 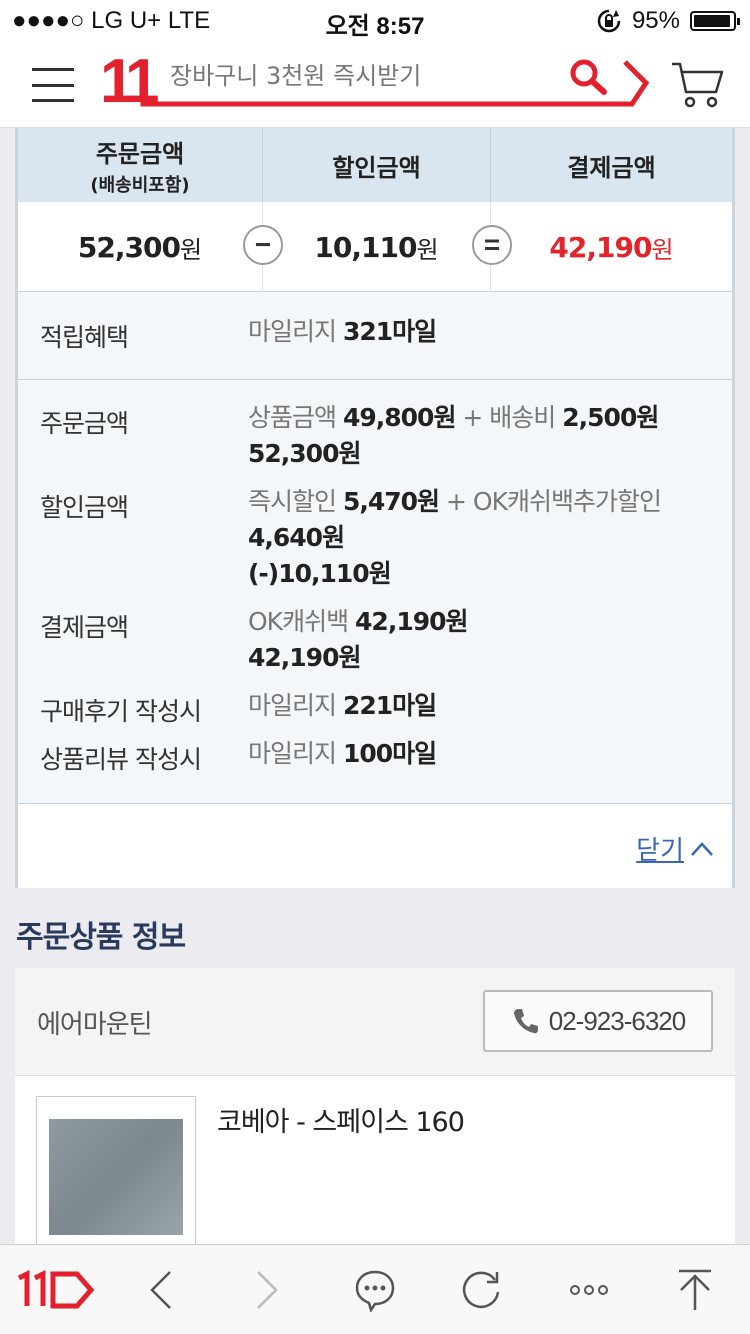 I want to click on order-amount-value: 52,300 원, so click(x=140, y=247).